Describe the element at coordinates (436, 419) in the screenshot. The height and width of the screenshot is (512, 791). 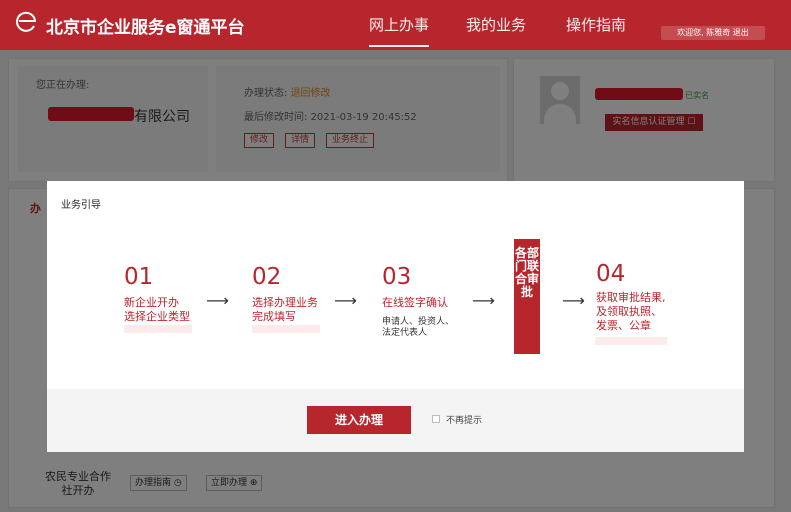
I see `dont-show-checkbox` at that location.